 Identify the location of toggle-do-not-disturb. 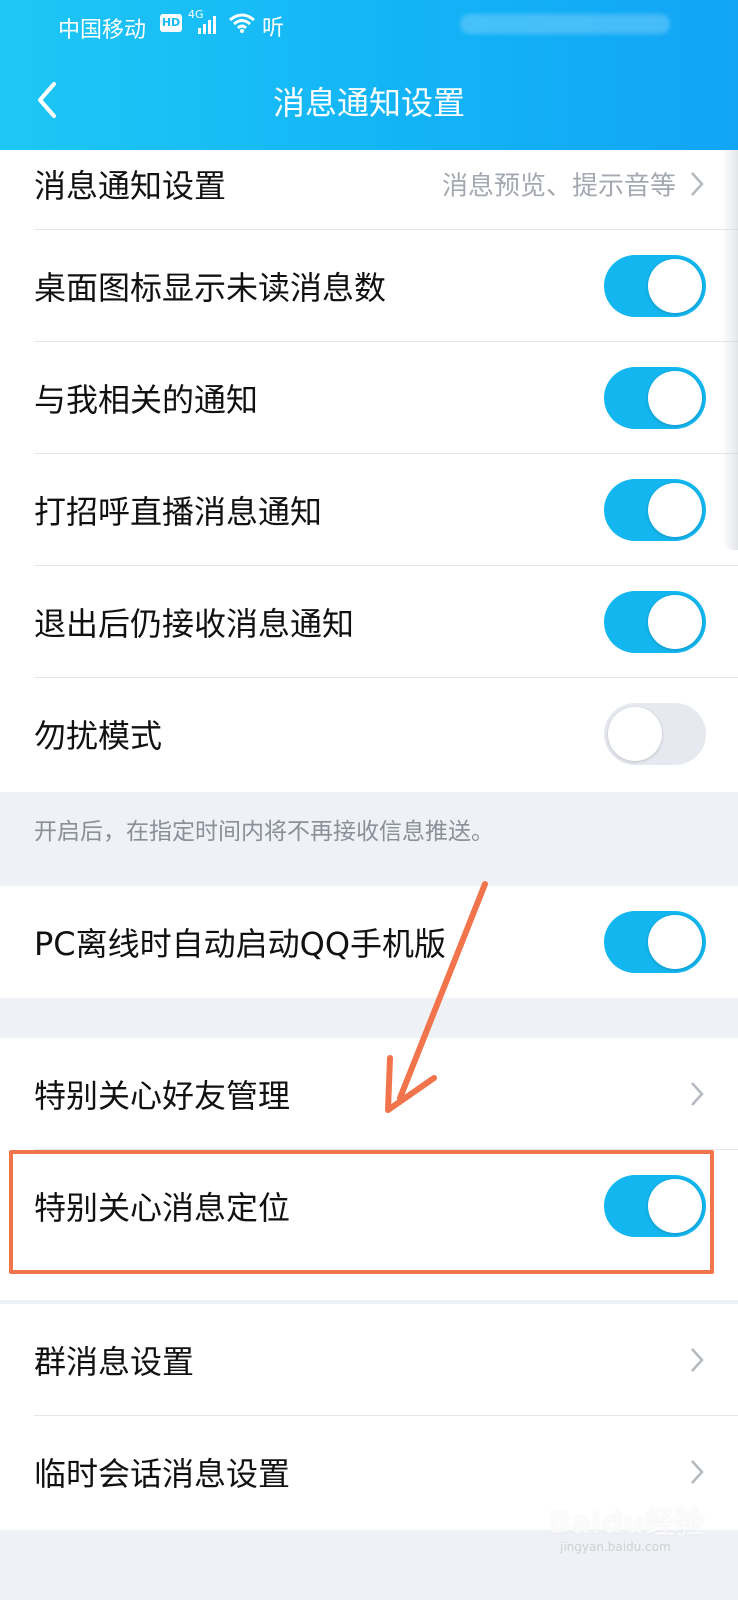
(655, 734).